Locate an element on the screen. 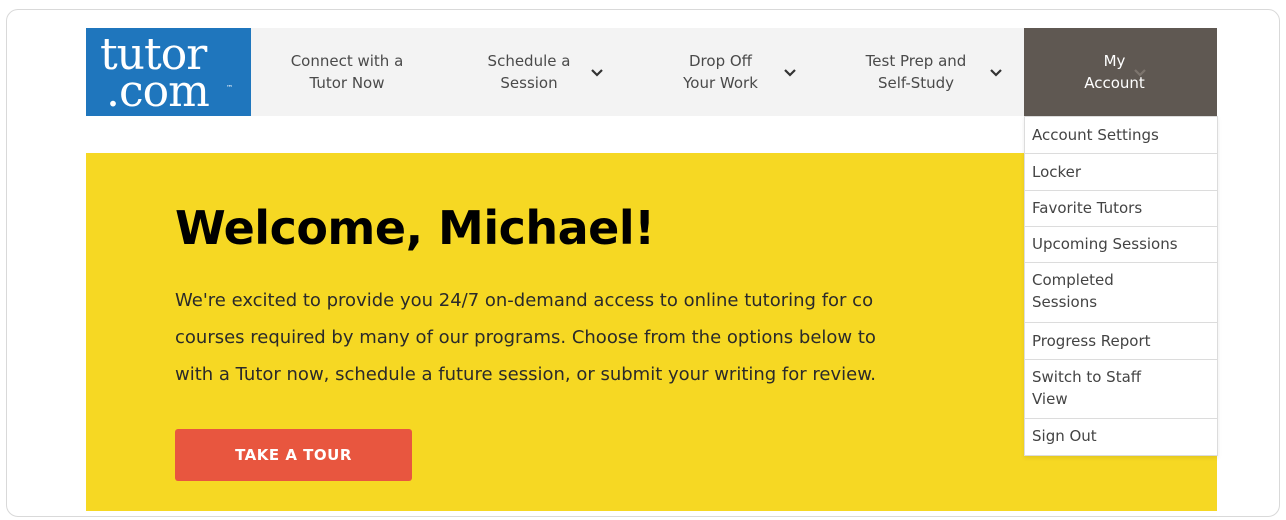 The height and width of the screenshot is (520, 1286). nav-test-prep-label: Test Prep and Self-Study is located at coordinates (916, 72).